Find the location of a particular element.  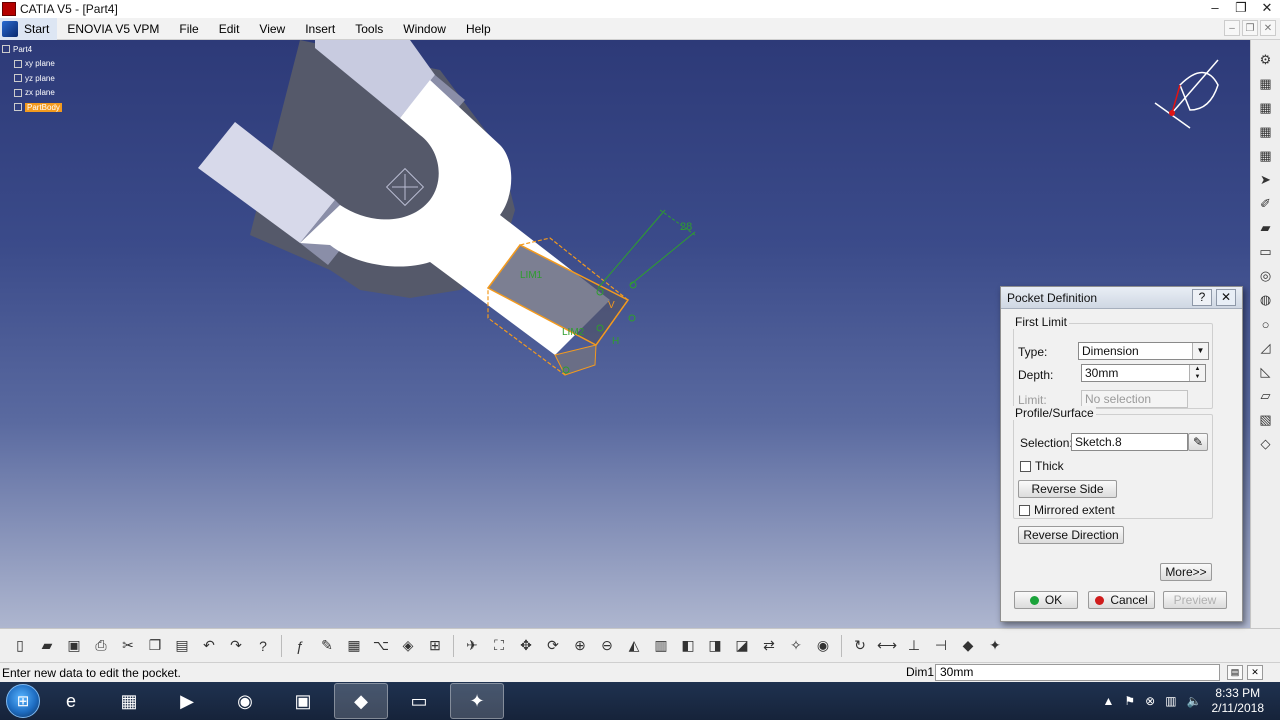

multi-view-icon: ▥ is located at coordinates (661, 646).